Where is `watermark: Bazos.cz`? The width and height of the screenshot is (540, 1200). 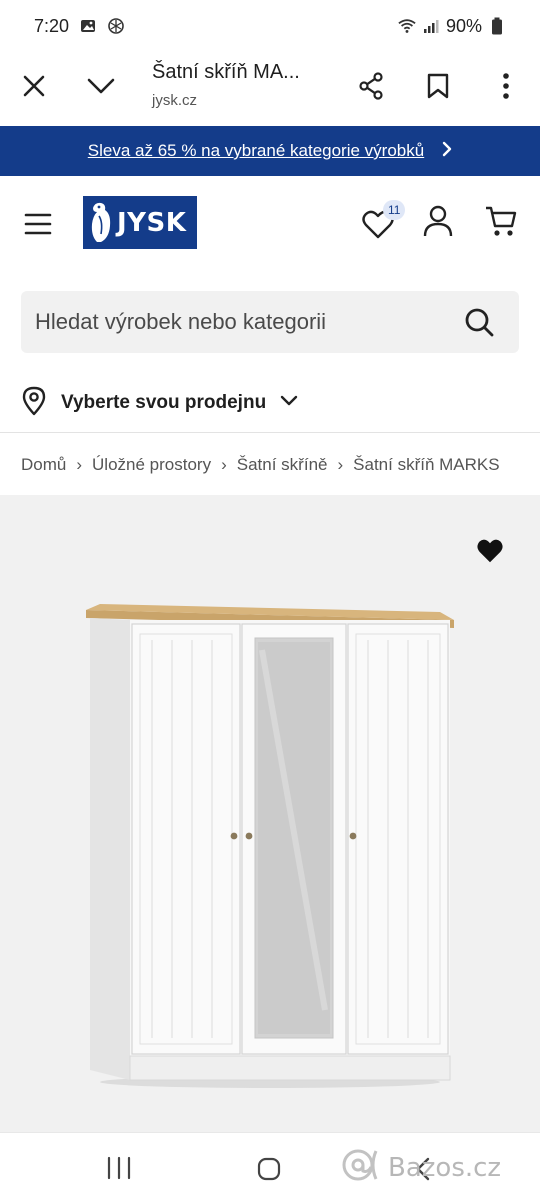 watermark: Bazos.cz is located at coordinates (440, 1168).